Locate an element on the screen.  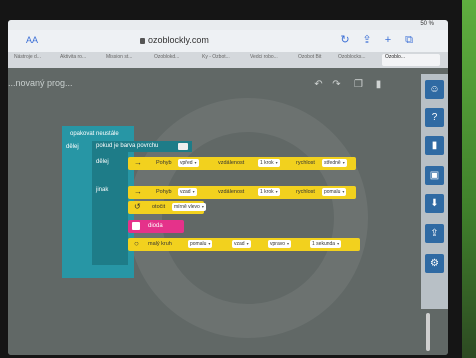
tabs-overview-icon: ⧉ is located at coordinates (409, 40).